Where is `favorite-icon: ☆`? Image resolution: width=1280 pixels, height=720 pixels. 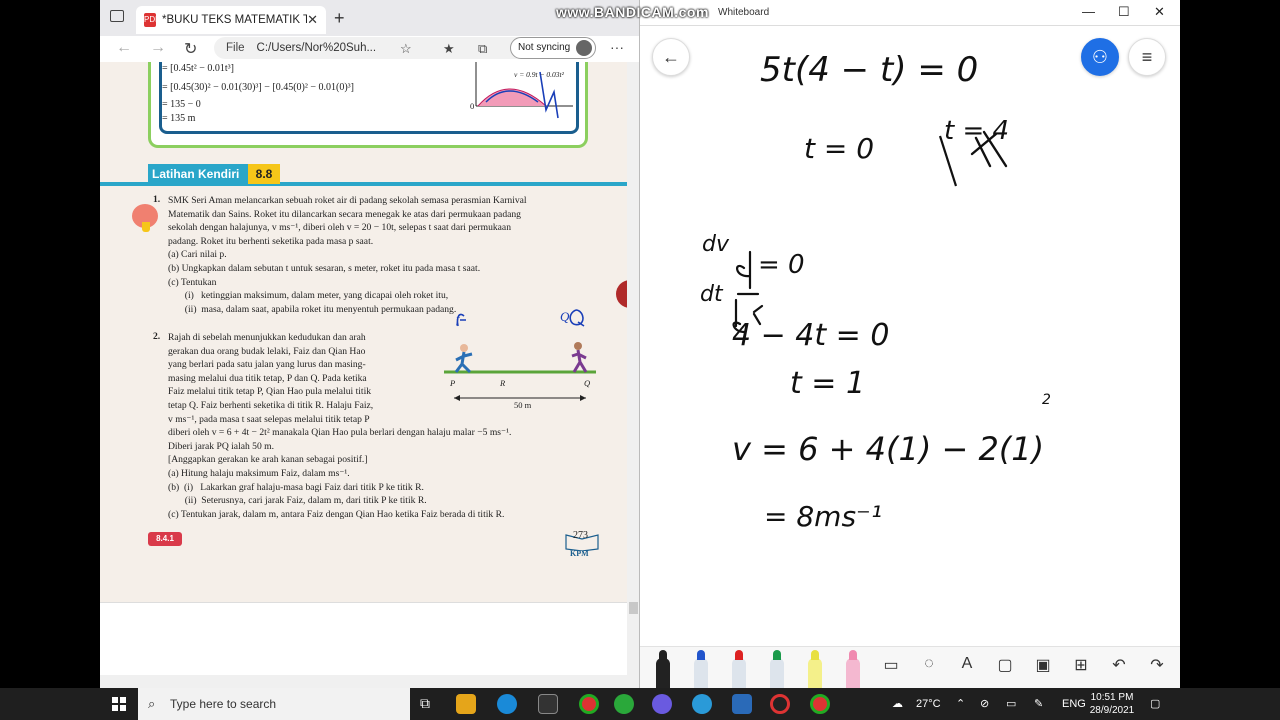
favorite-icon: ☆ is located at coordinates (406, 49).